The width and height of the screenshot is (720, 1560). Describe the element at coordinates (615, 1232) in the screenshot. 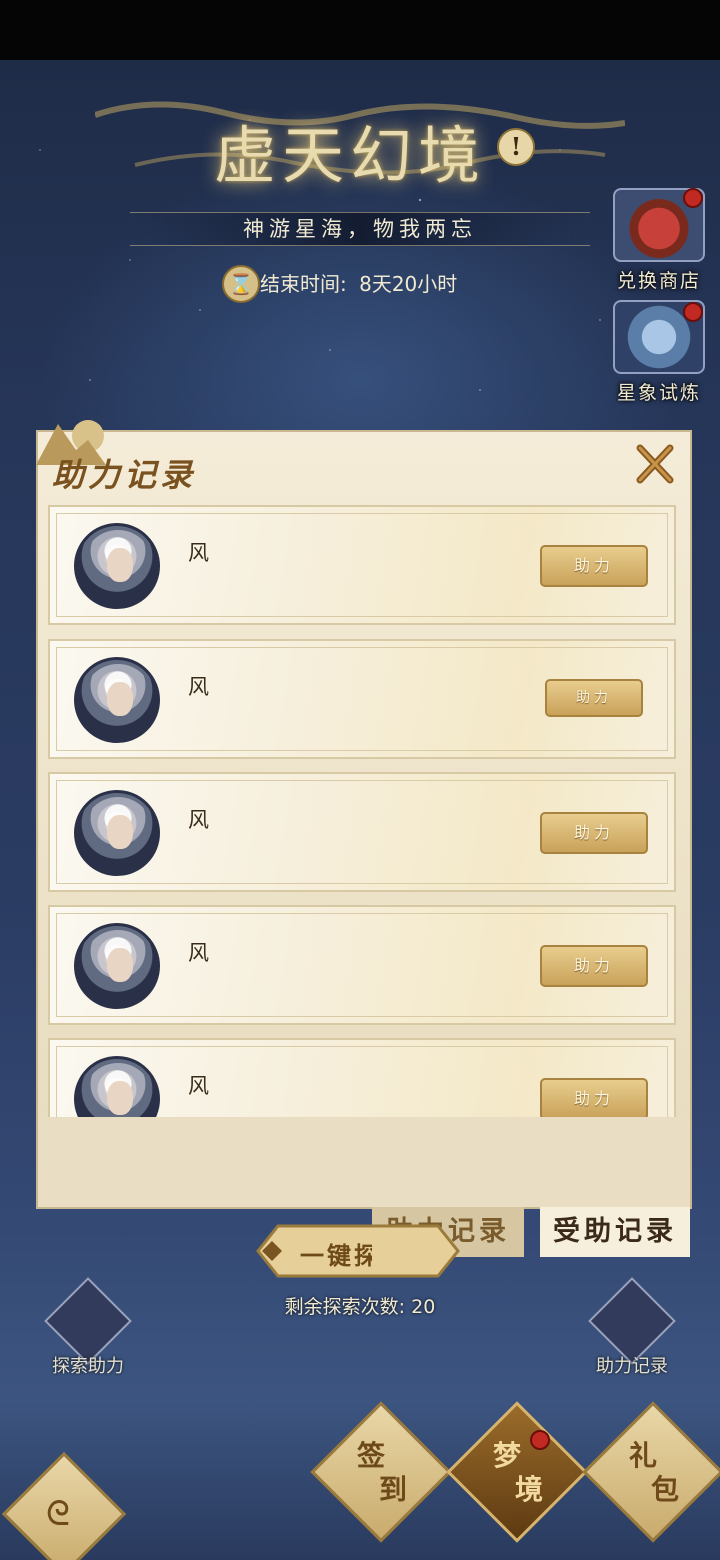

I see `tab-received-record: 受助记录` at that location.